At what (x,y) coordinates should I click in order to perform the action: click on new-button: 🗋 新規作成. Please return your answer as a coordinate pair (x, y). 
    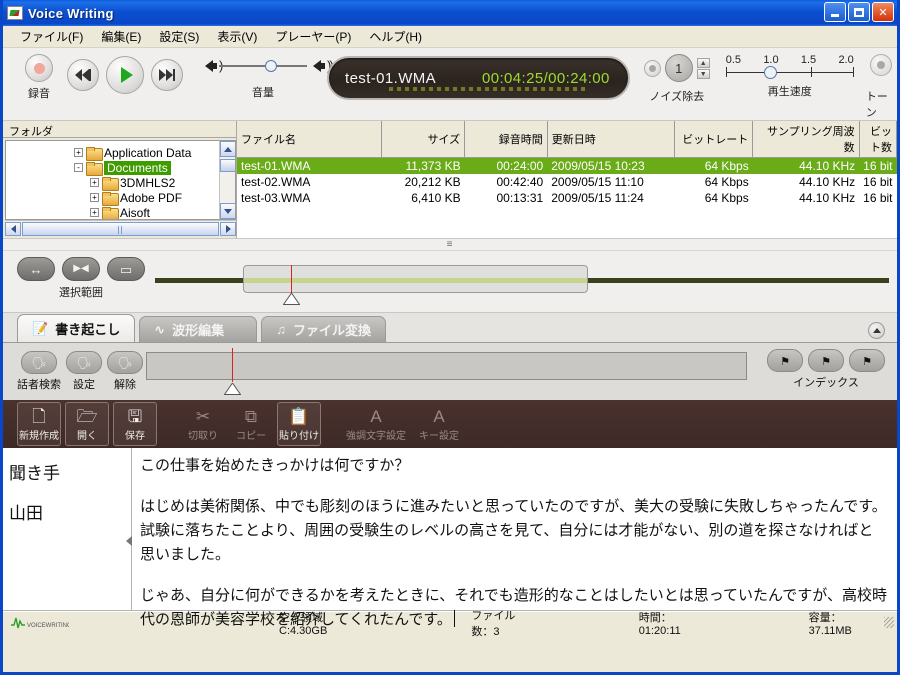
    Looking at the image, I should click on (39, 424).